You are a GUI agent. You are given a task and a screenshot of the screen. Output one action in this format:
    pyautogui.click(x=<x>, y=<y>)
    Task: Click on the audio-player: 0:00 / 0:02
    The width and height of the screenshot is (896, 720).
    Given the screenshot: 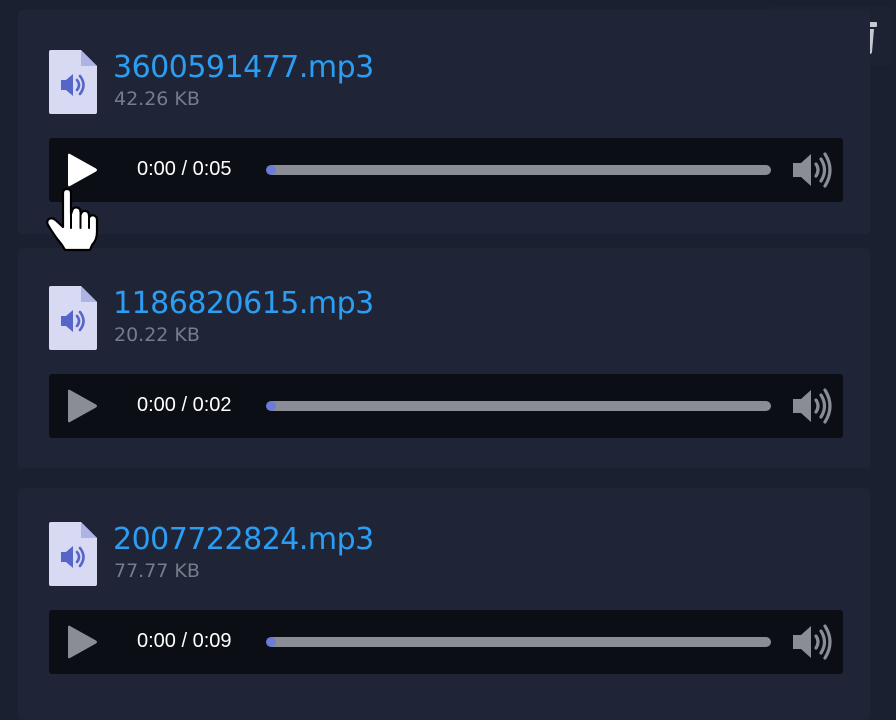 What is the action you would take?
    pyautogui.click(x=446, y=406)
    